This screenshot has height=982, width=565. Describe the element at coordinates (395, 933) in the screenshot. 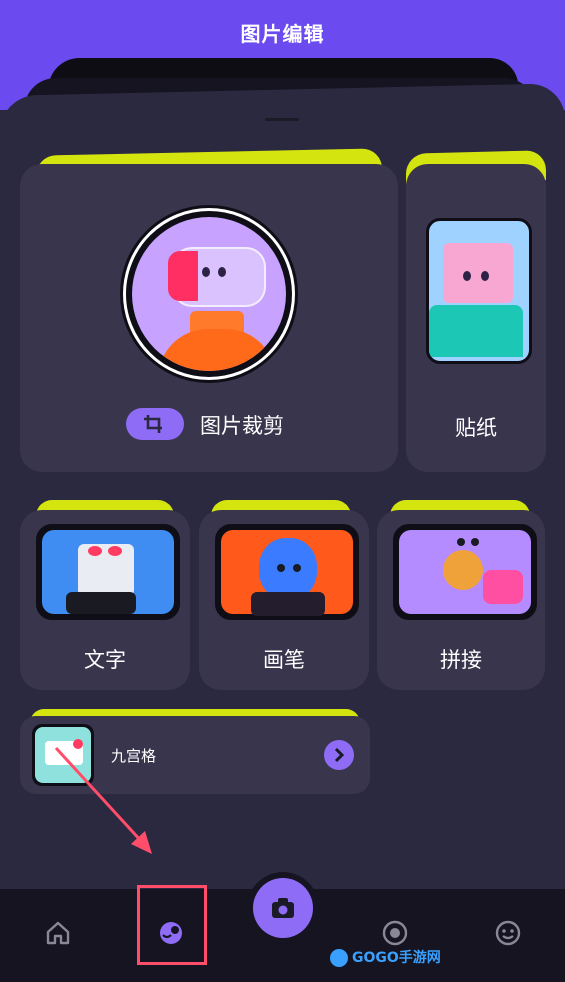

I see `record-icon` at that location.